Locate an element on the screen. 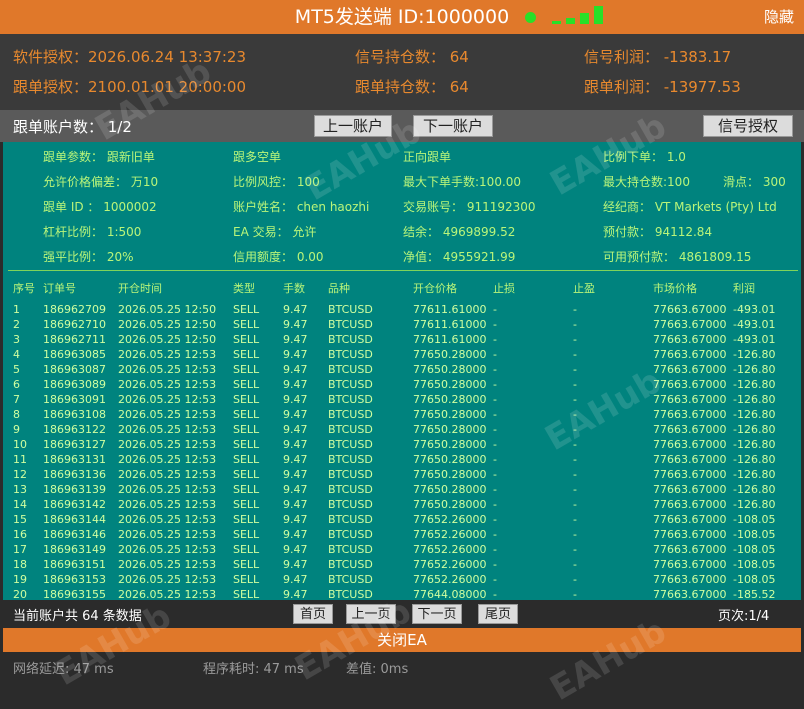 Image resolution: width=804 pixels, height=709 pixels. col-index: 11 is located at coordinates (20, 459).